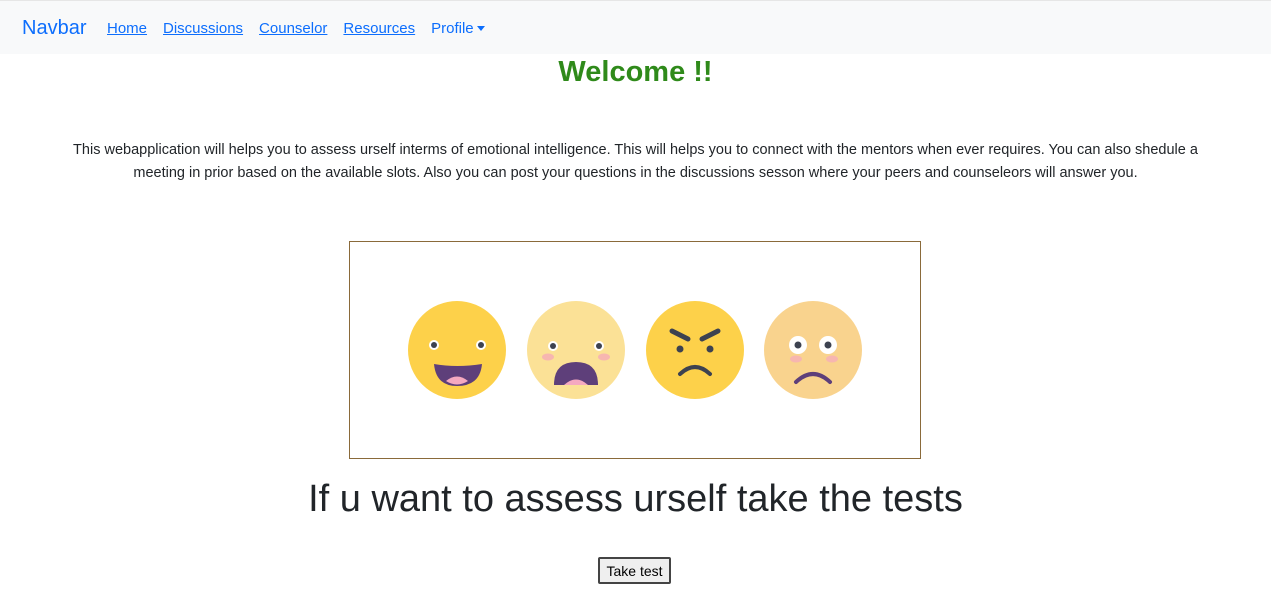 This screenshot has width=1280, height=599. What do you see at coordinates (293, 28) in the screenshot?
I see `nav-link-counselor: Counselor` at bounding box center [293, 28].